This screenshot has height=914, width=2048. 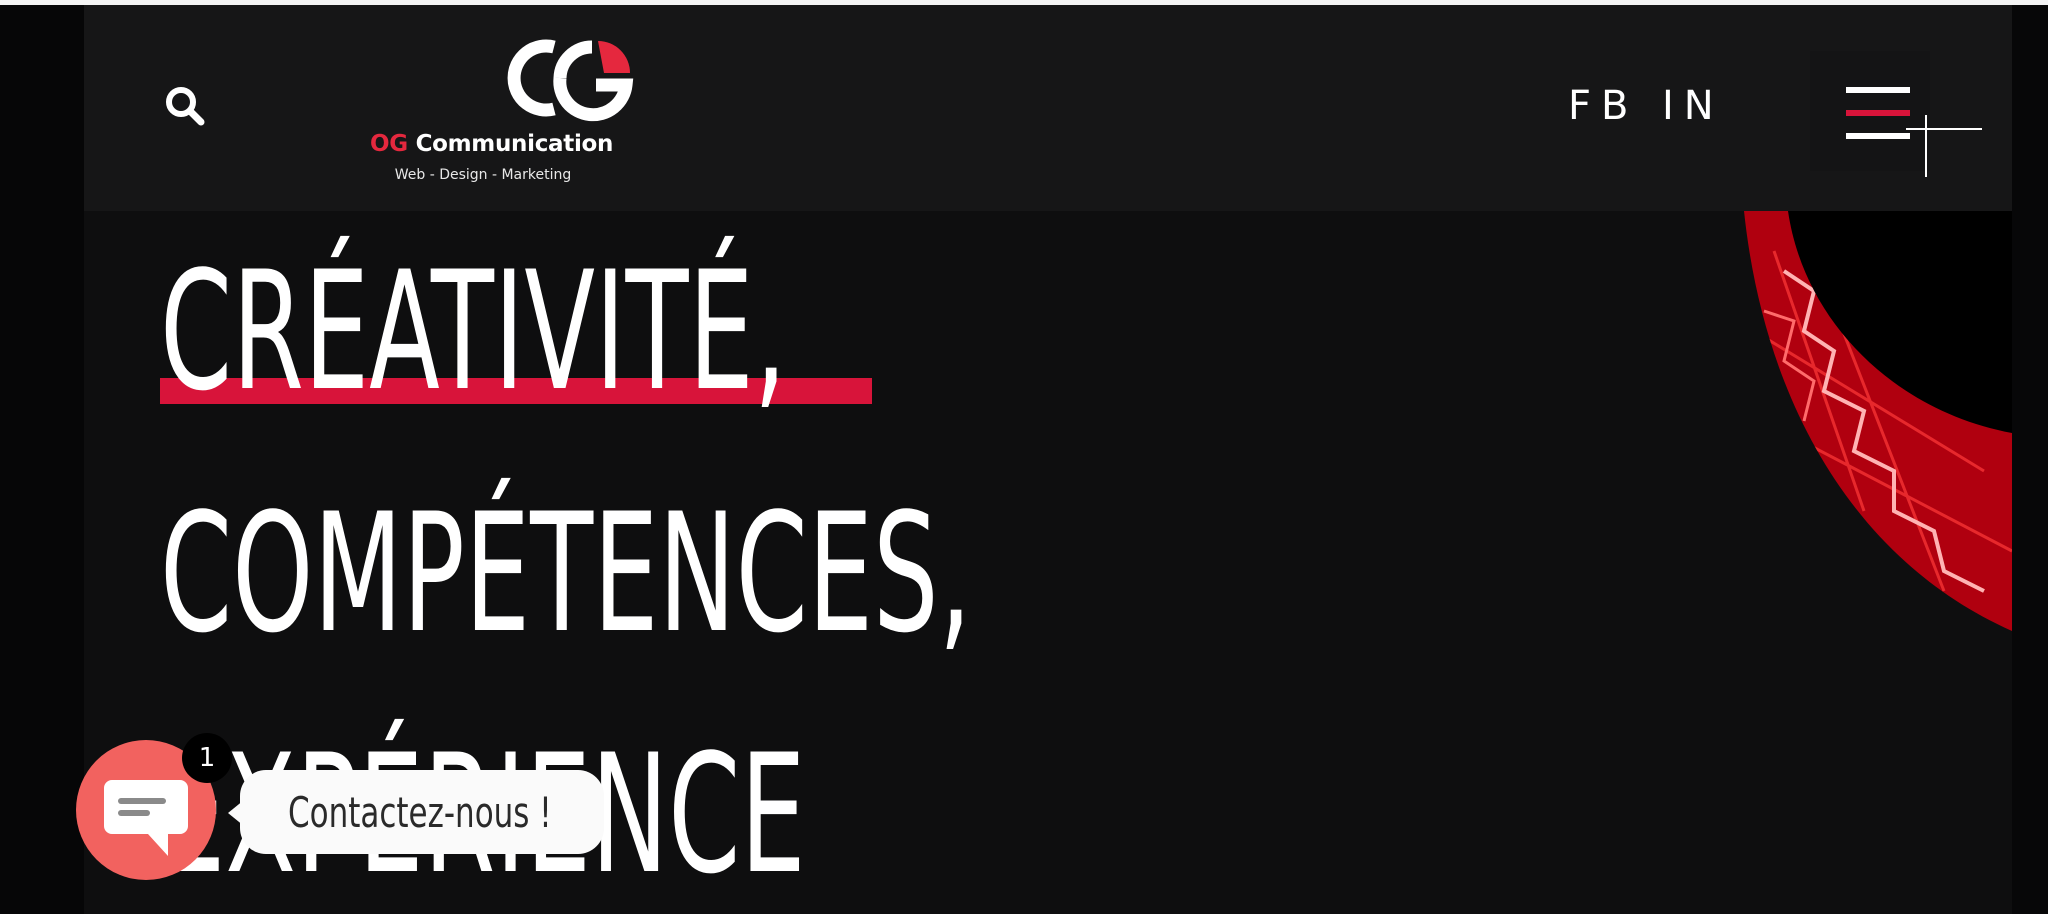 I want to click on logo-wordmark: OG Communication, so click(x=491, y=144).